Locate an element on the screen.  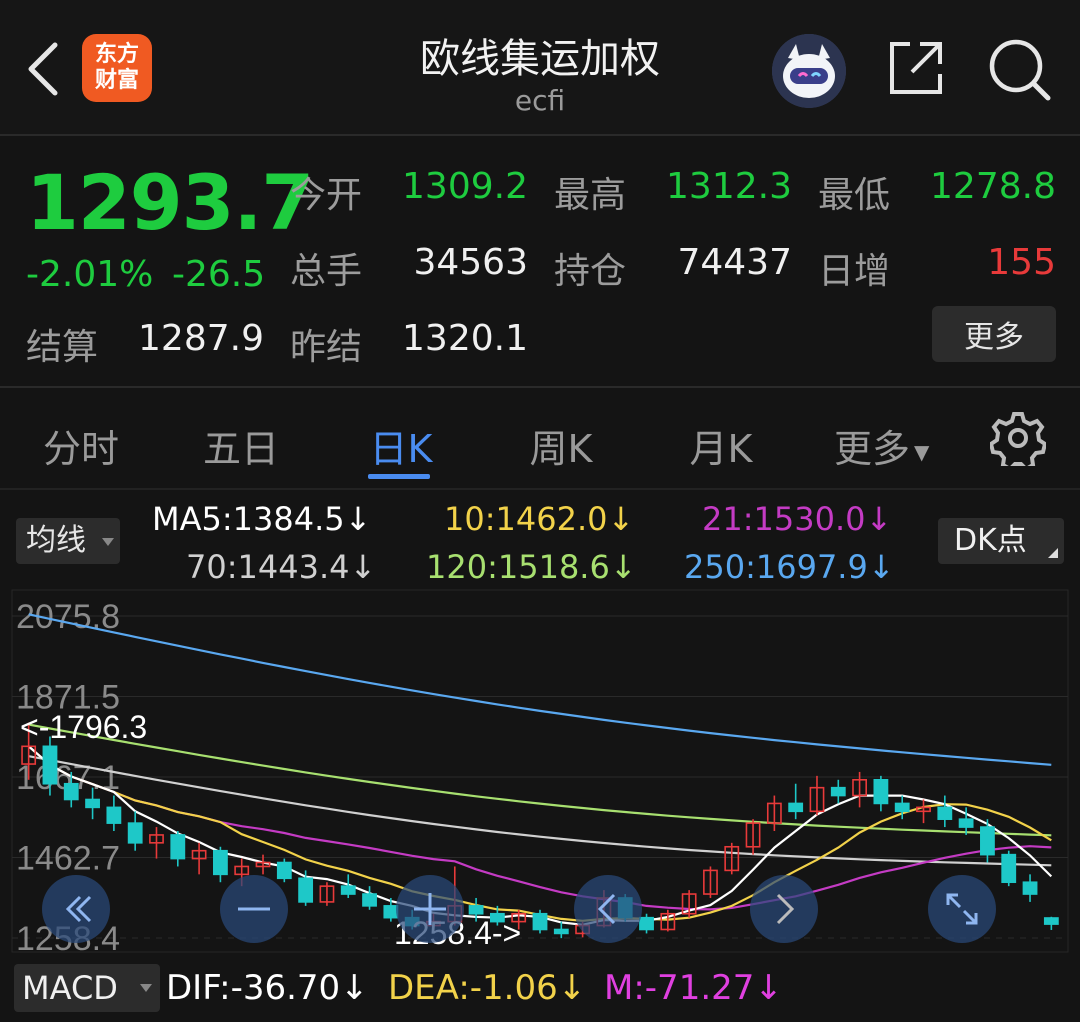
search-button is located at coordinates (1020, 70).